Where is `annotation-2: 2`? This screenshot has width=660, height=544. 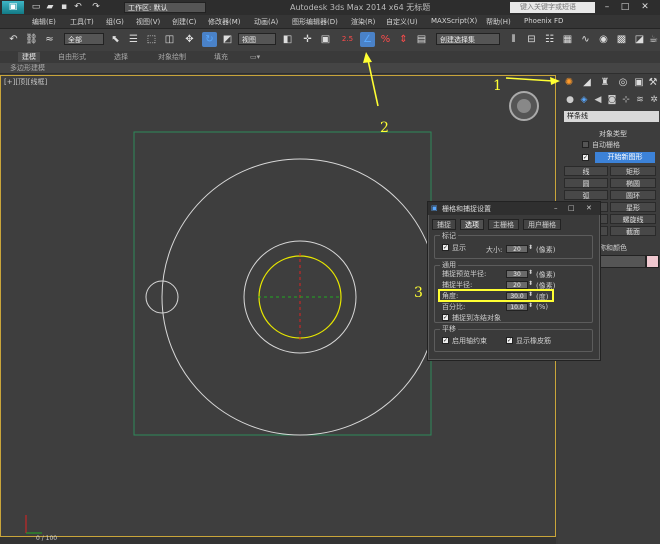 annotation-2: 2 is located at coordinates (384, 128).